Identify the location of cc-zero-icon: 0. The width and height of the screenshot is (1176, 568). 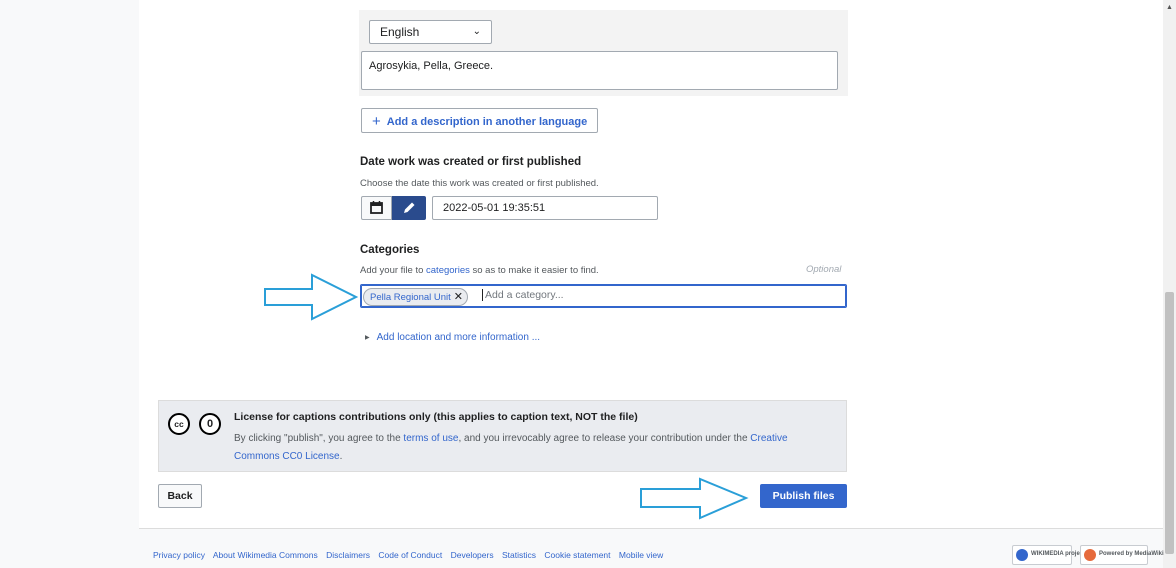
(210, 424).